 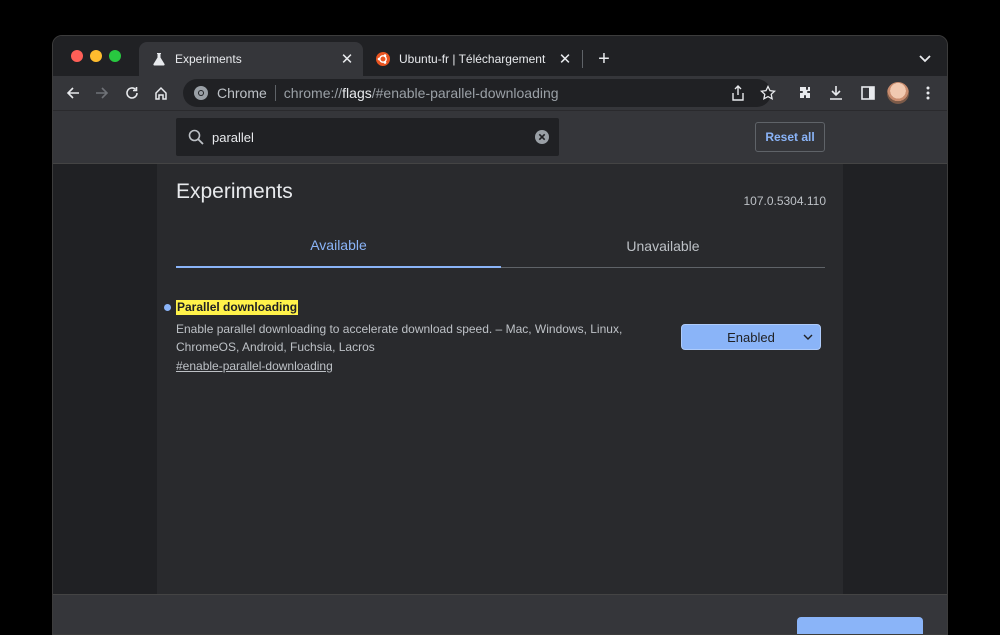 What do you see at coordinates (251, 59) in the screenshot?
I see `tab-experiments: Experiments ✕` at bounding box center [251, 59].